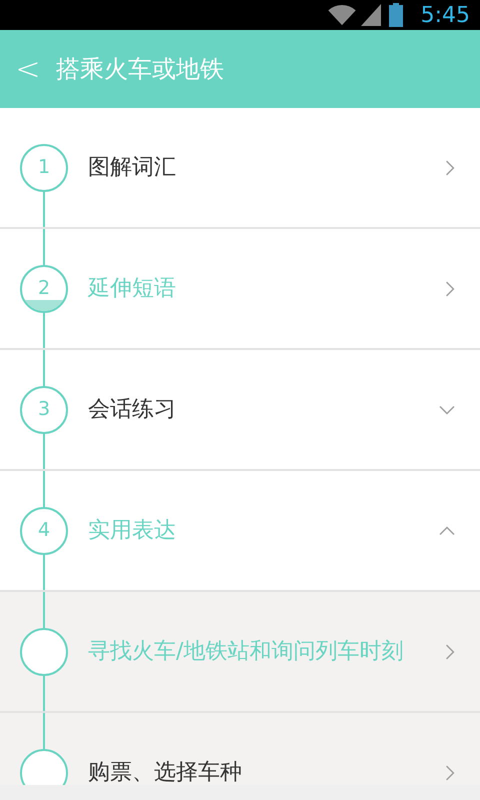 The image size is (480, 800). I want to click on back-button: <, so click(28, 69).